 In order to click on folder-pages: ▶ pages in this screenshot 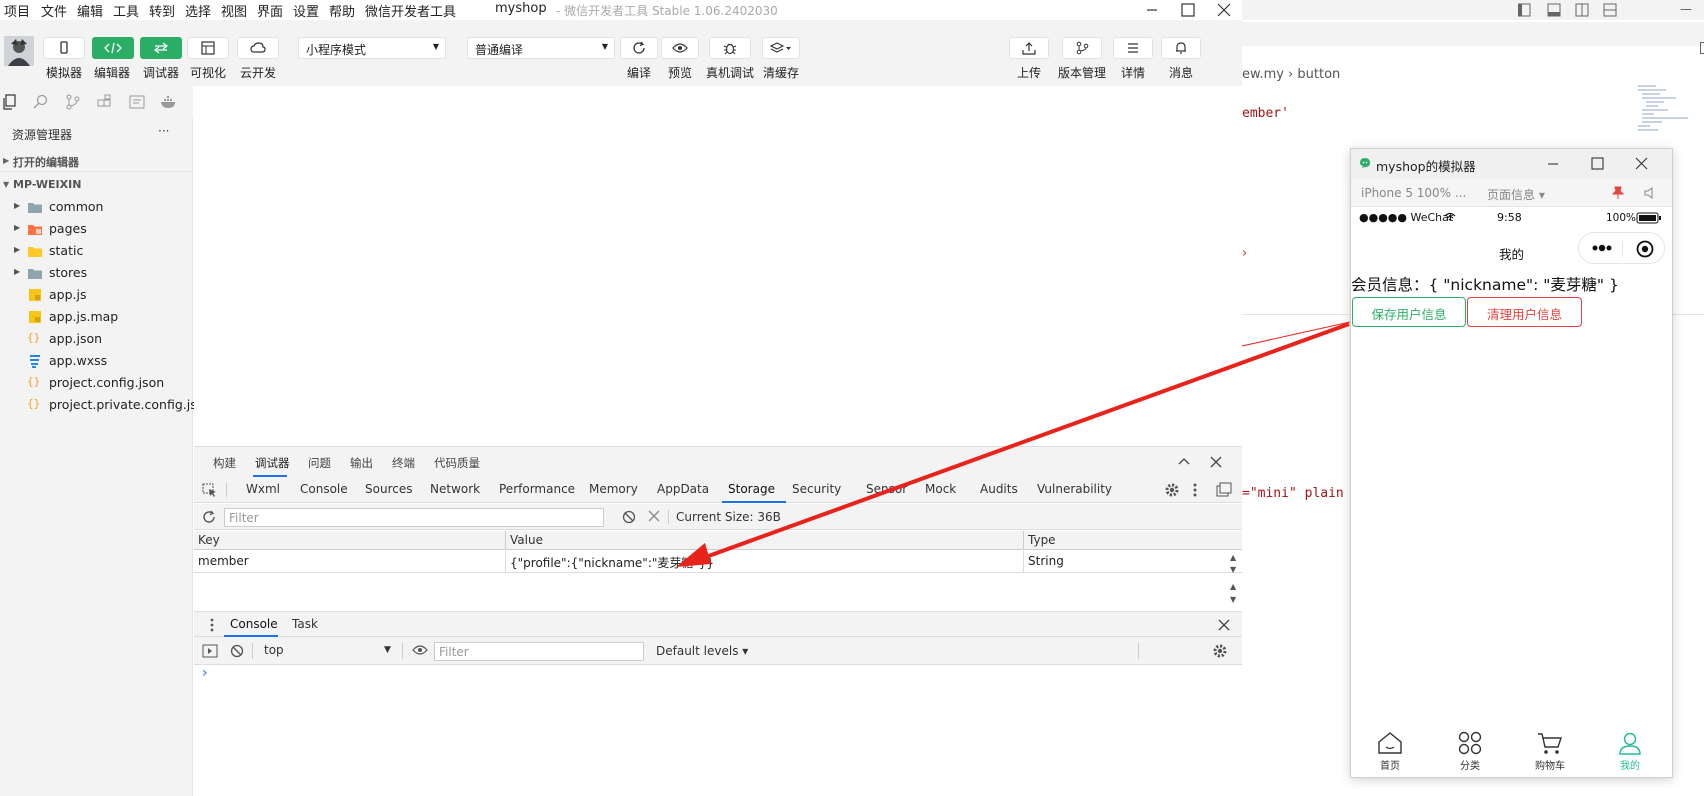, I will do `click(96, 229)`.